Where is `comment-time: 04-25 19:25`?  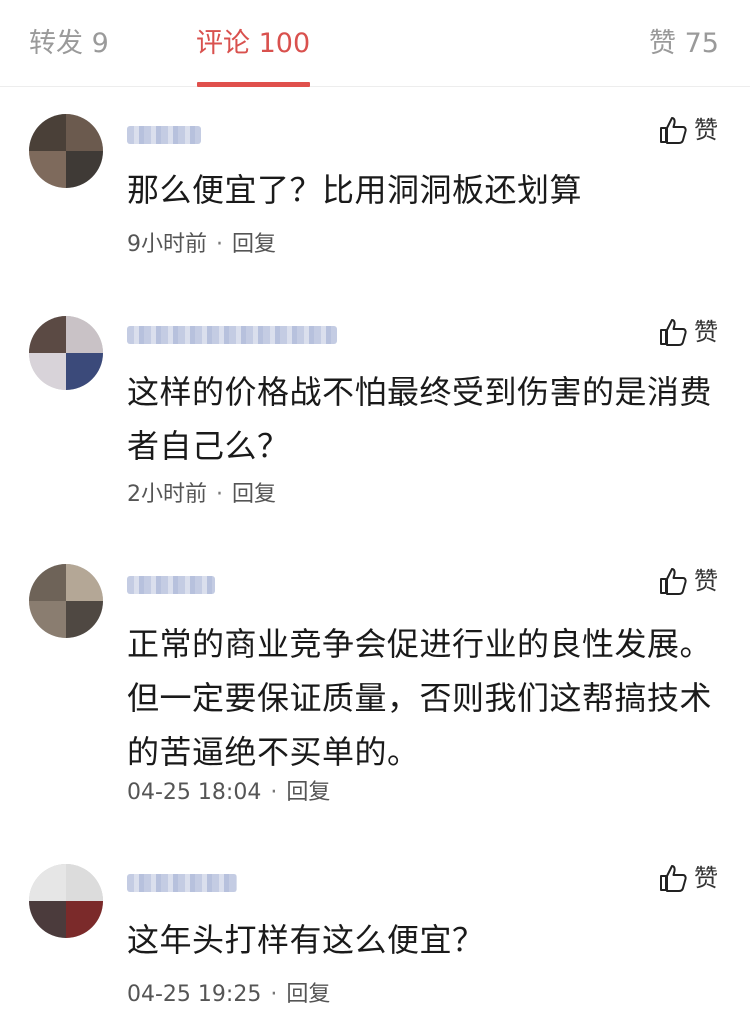 comment-time: 04-25 19:25 is located at coordinates (194, 994).